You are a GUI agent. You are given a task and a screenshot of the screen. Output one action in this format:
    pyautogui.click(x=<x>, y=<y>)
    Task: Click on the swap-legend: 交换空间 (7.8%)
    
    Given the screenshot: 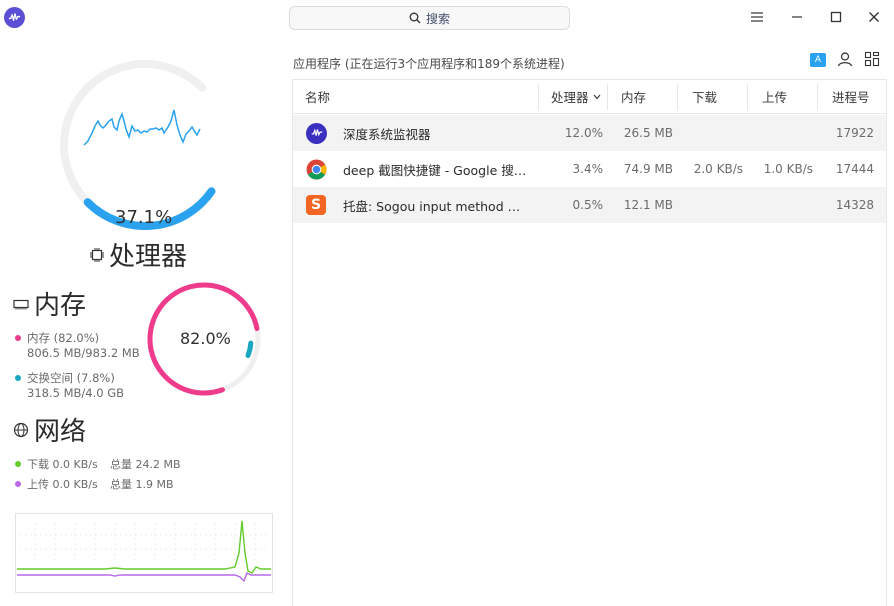 What is the action you would take?
    pyautogui.click(x=65, y=378)
    